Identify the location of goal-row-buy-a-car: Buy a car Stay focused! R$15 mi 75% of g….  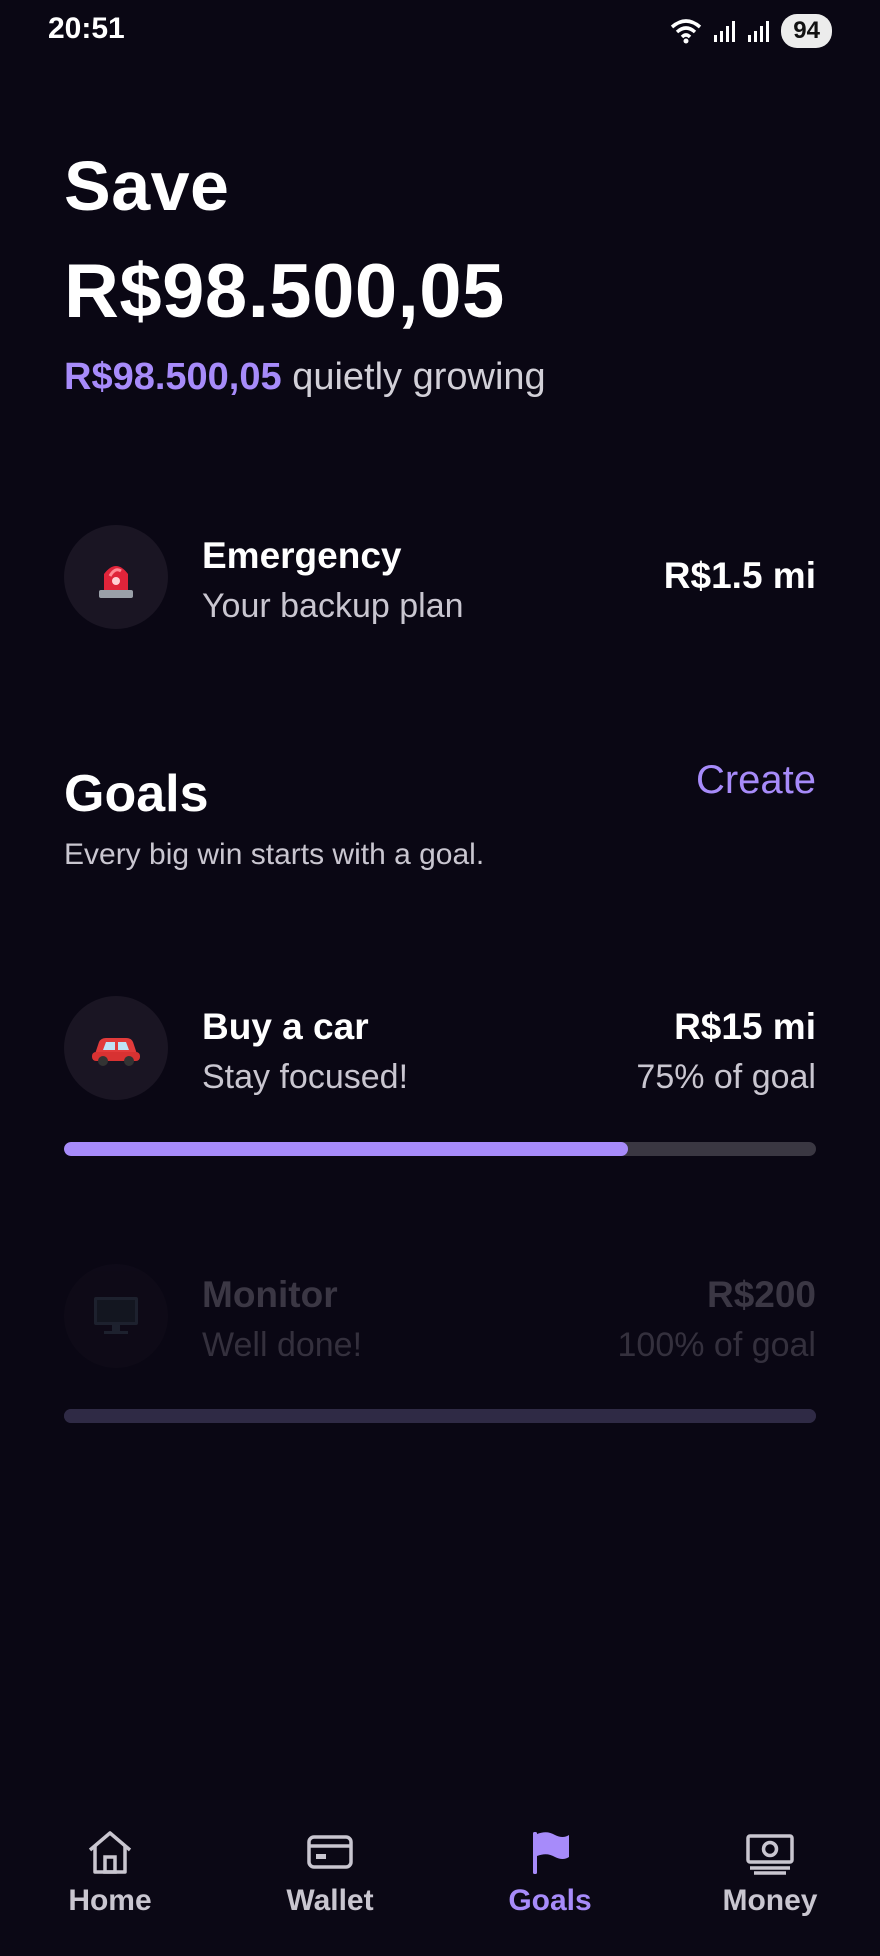
(440, 1049).